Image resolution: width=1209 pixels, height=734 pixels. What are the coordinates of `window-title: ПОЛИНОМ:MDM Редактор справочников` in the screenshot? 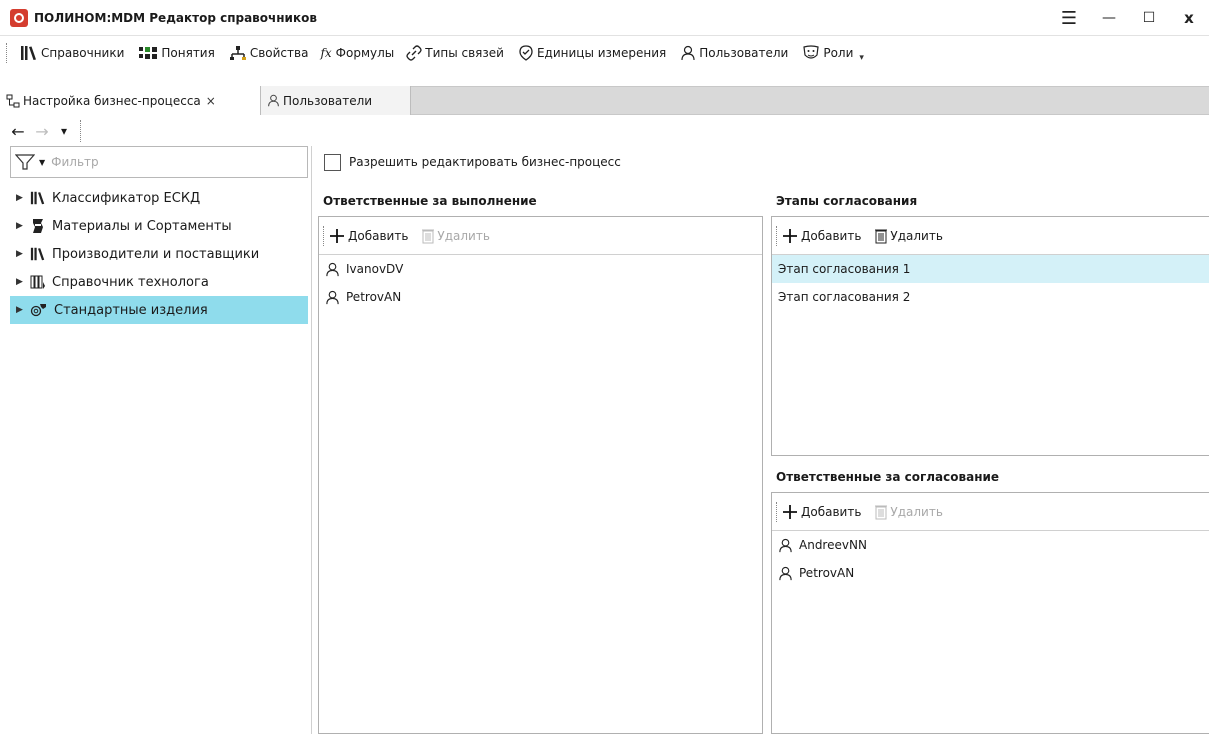 It's located at (175, 17).